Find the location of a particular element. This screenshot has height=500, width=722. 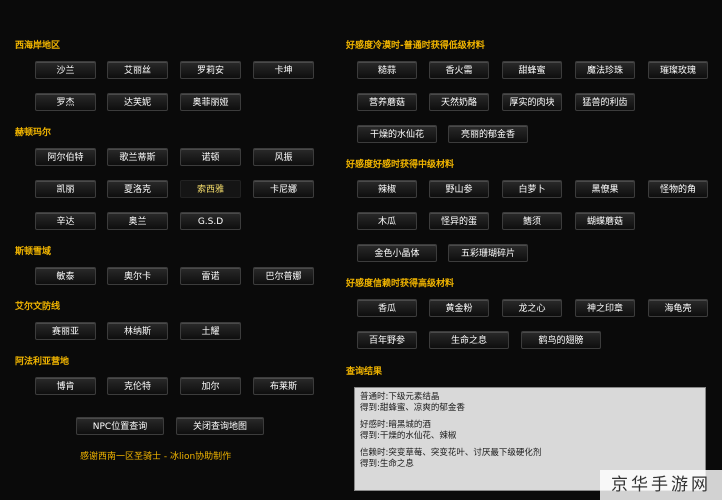

material-button-meat: 厚实的肉块 is located at coordinates (532, 102).